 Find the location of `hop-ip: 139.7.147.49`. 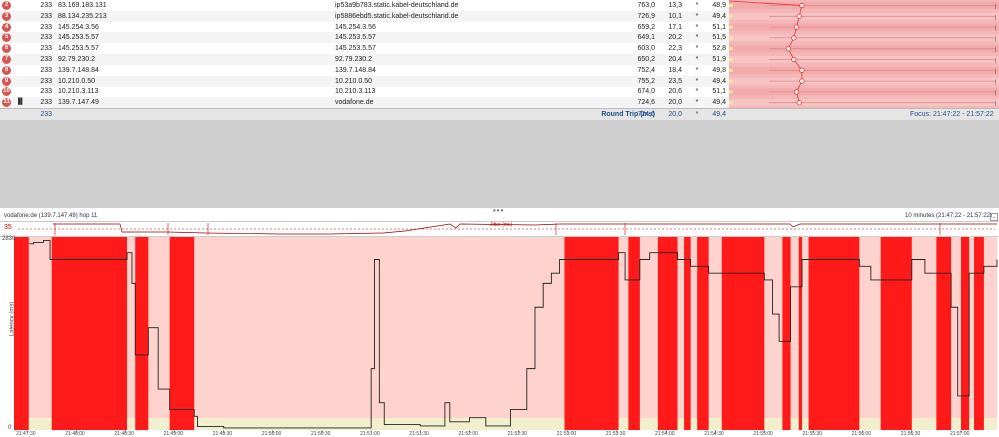

hop-ip: 139.7.147.49 is located at coordinates (78, 103).